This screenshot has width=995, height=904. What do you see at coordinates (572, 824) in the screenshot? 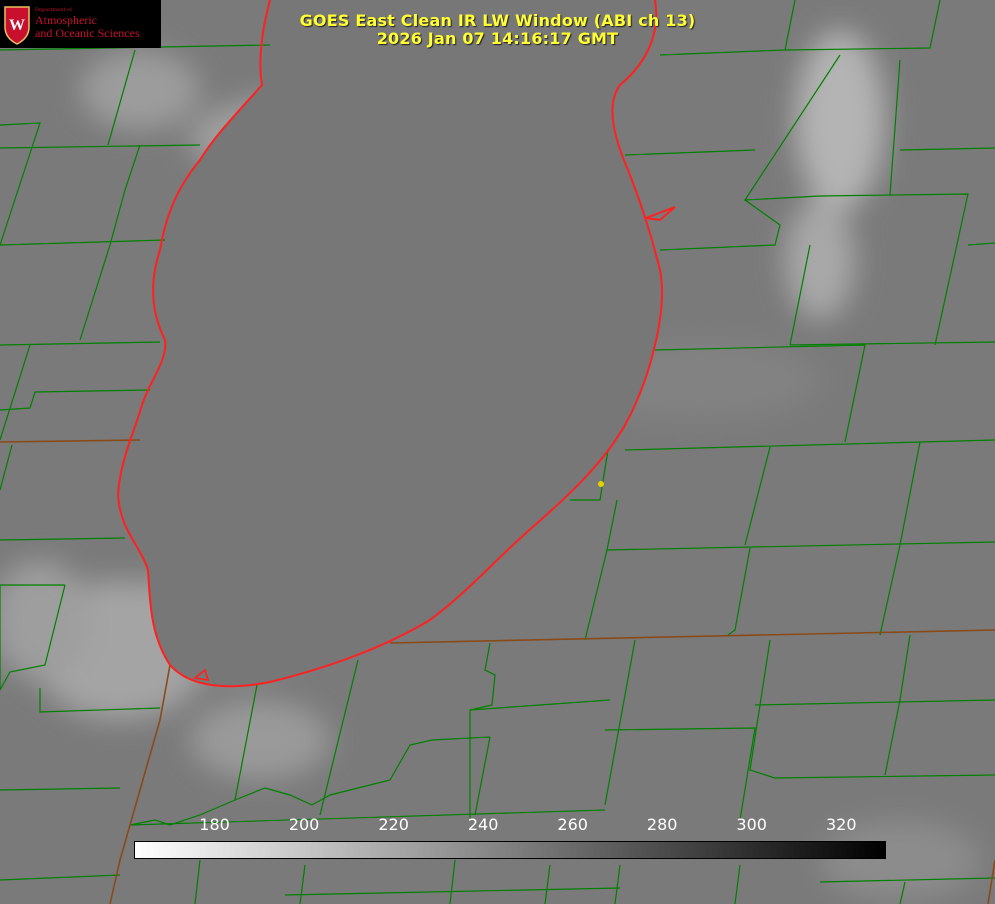
I see `colorbar-tick-label: 260` at bounding box center [572, 824].